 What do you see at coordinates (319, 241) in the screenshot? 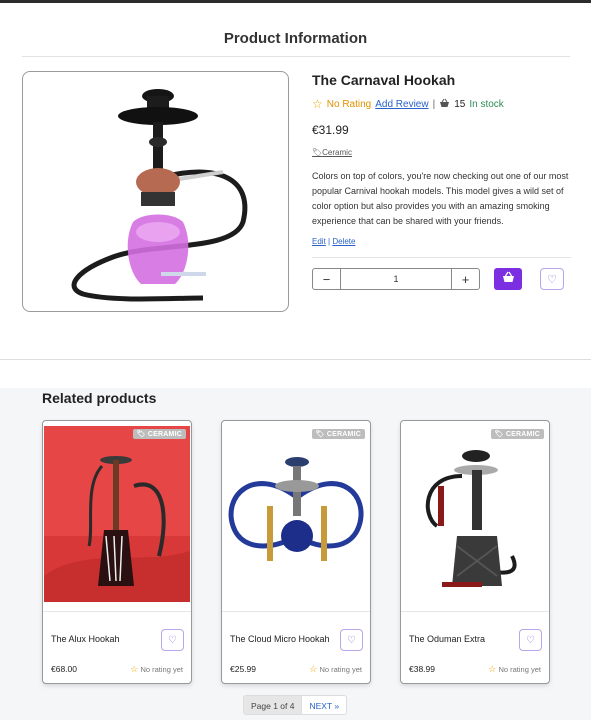
I see `edit-link: Edit` at bounding box center [319, 241].